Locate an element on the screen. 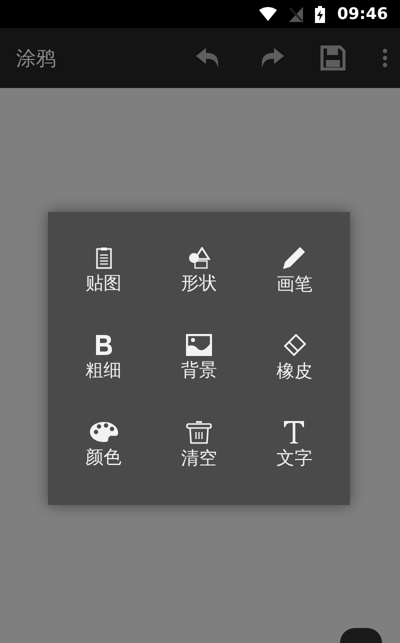 The width and height of the screenshot is (400, 643). tool-button: 清空 is located at coordinates (198, 459).